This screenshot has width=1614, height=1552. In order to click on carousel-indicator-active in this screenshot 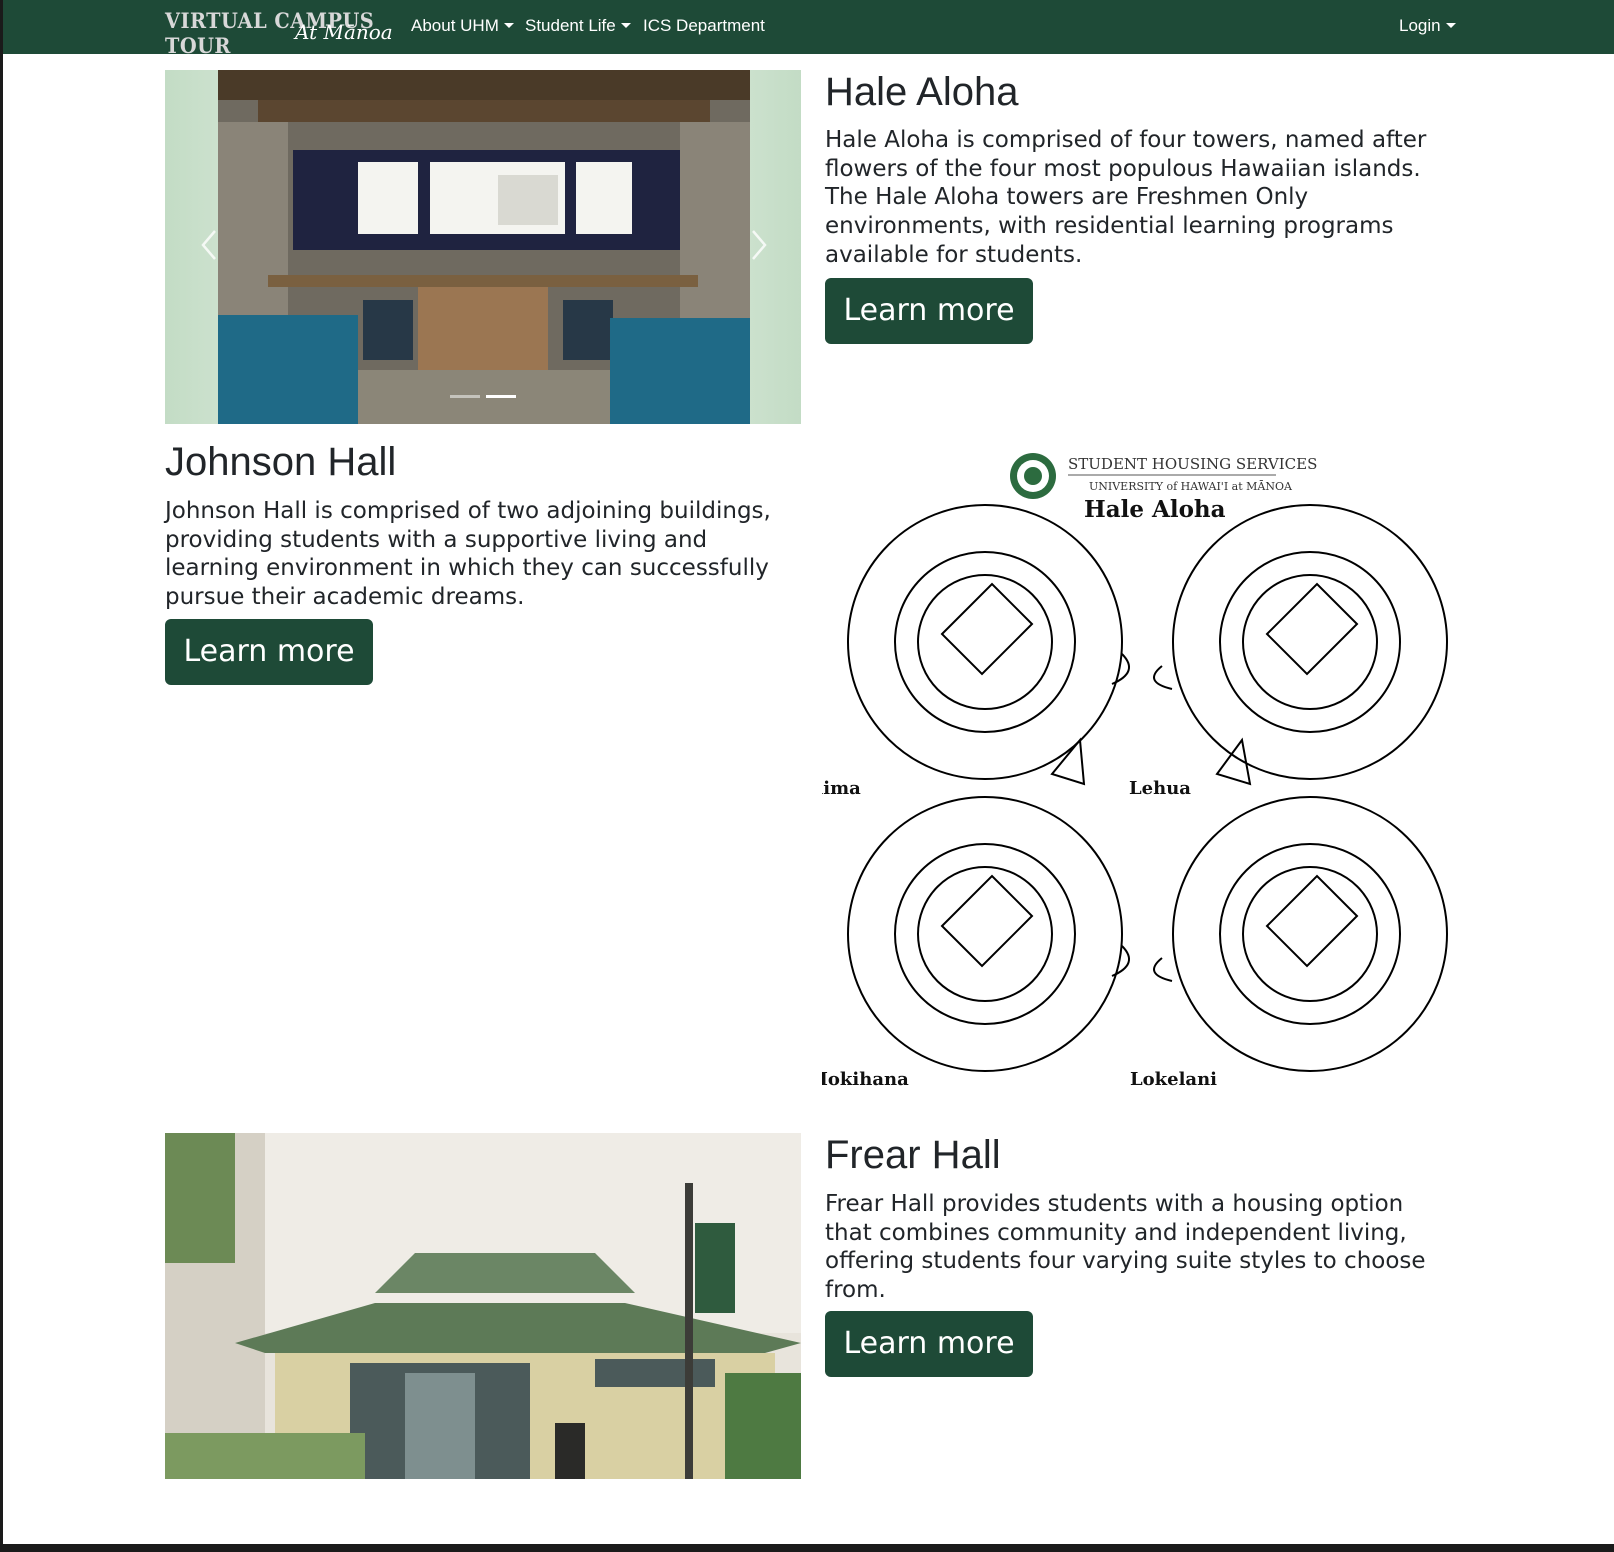, I will do `click(501, 396)`.